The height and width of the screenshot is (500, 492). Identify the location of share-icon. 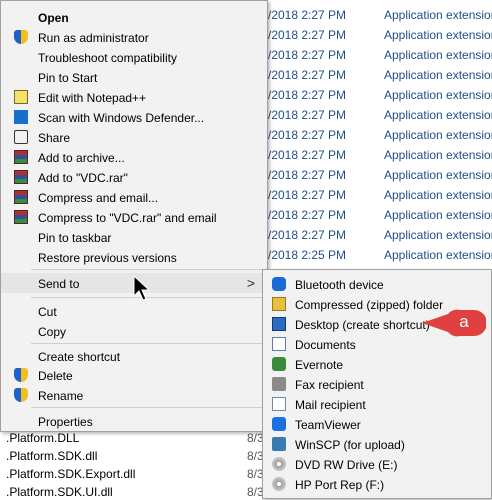
(21, 137).